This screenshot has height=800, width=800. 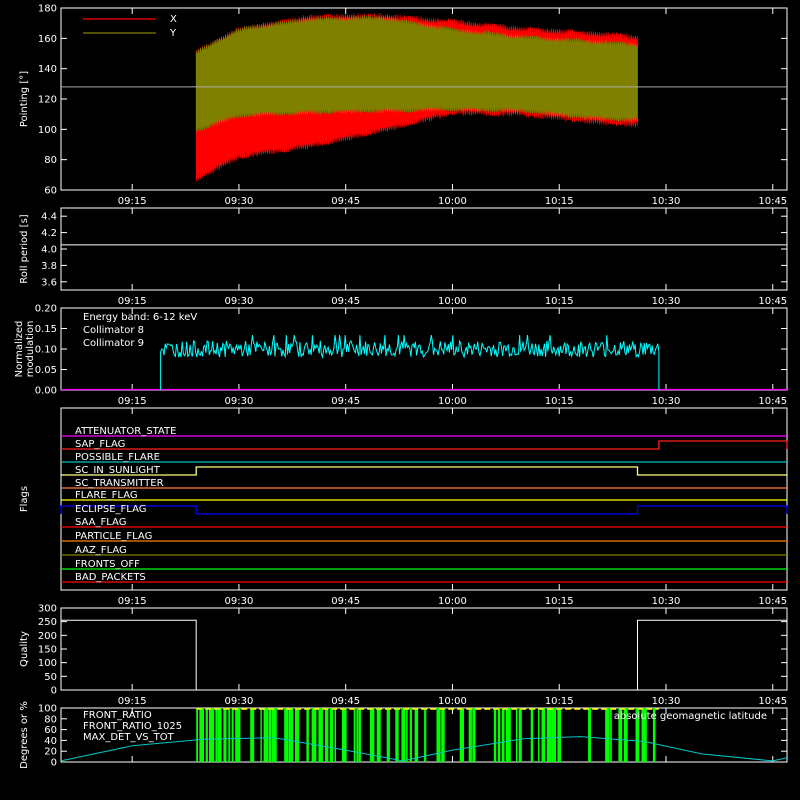 What do you see at coordinates (110, 509) in the screenshot?
I see `flag-label: ECLIPSE_FLAG` at bounding box center [110, 509].